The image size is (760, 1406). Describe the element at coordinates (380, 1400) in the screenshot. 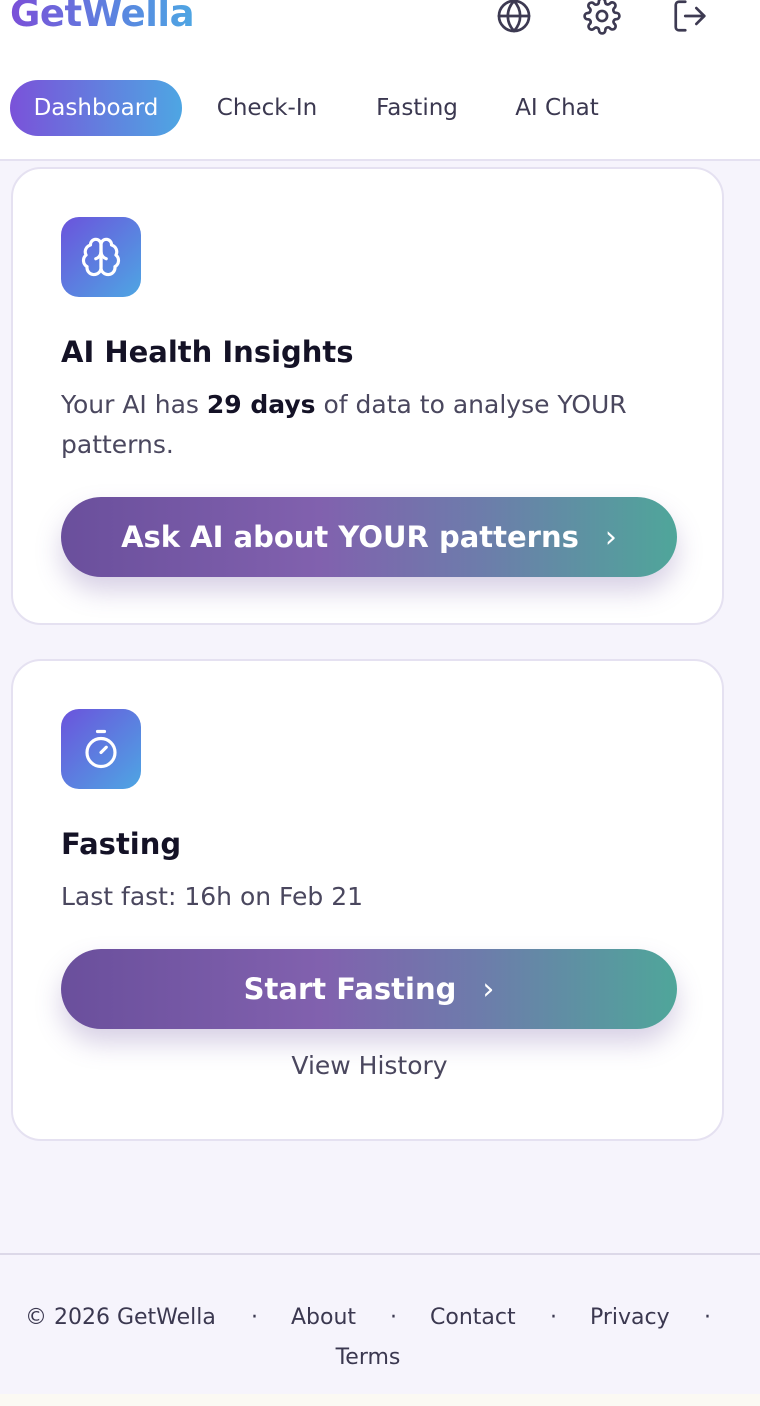

I see `bottom-edge` at that location.